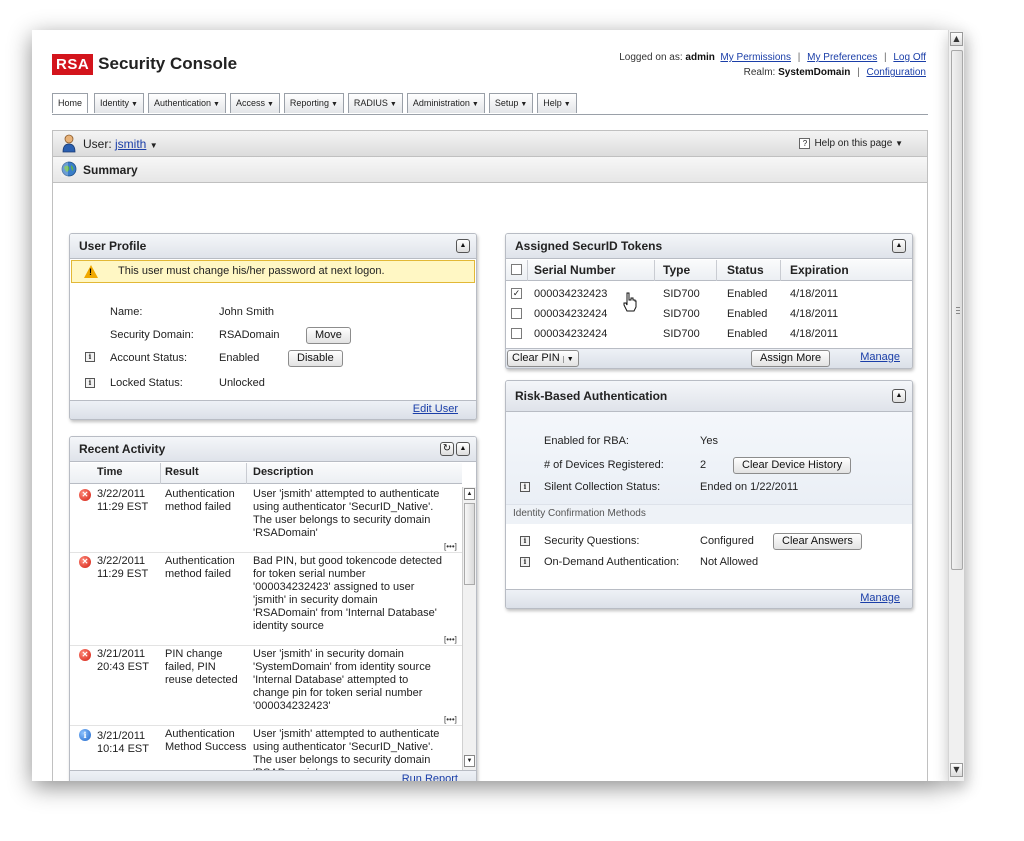 This screenshot has width=1024, height=841. Describe the element at coordinates (182, 103) in the screenshot. I see `tab-label: Authentication` at that location.